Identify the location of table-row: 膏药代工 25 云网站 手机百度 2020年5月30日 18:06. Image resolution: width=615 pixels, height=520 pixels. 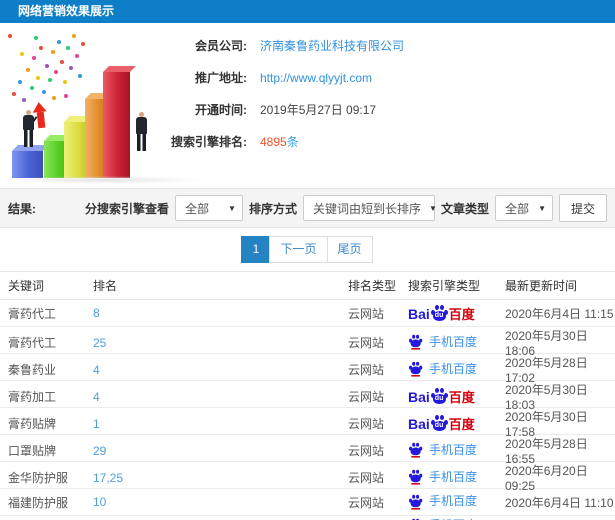
(307, 342).